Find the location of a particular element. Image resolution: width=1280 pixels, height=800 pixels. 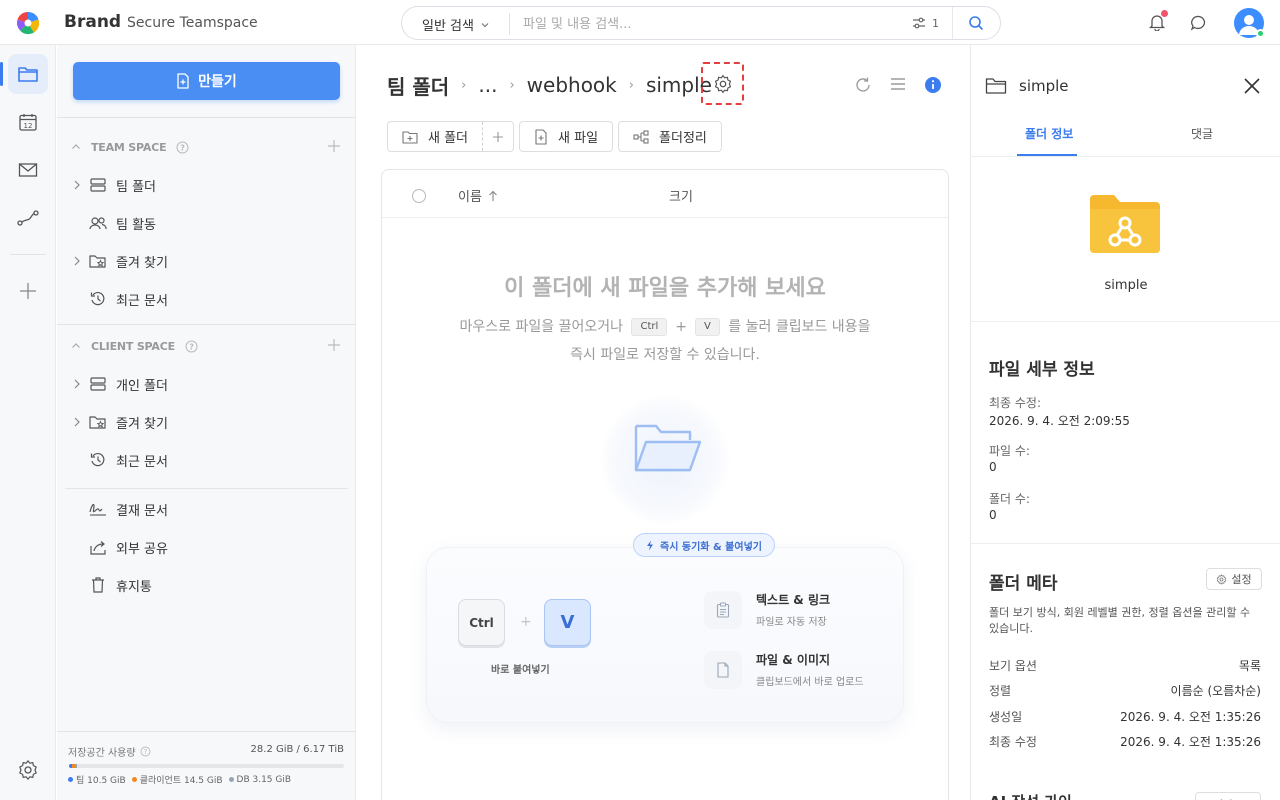

brand-logo is located at coordinates (28, 23).